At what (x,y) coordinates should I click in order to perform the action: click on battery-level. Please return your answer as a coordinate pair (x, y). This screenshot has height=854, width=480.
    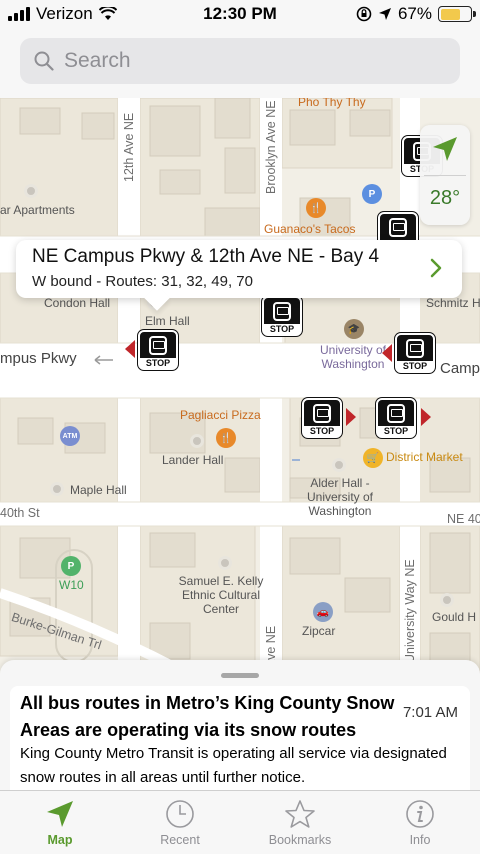
    Looking at the image, I should click on (450, 14).